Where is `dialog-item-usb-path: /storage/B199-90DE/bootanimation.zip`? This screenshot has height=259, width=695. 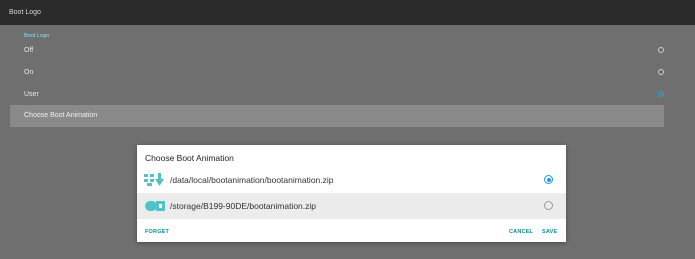
dialog-item-usb-path: /storage/B199-90DE/bootanimation.zip is located at coordinates (243, 206).